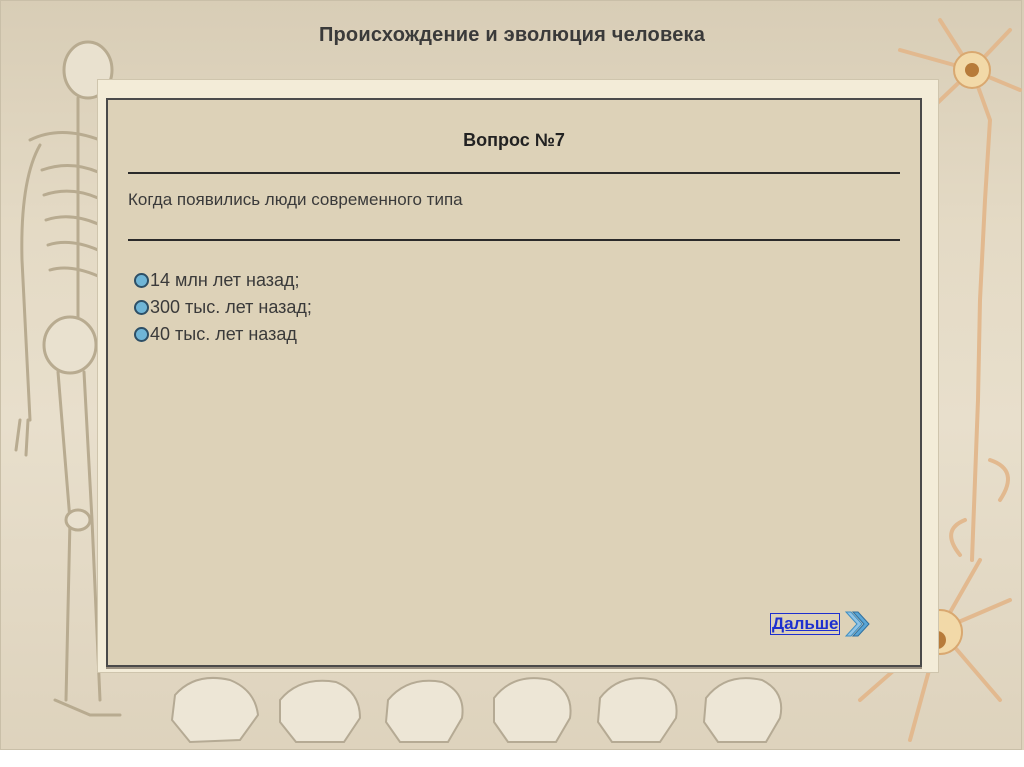 This screenshot has height=767, width=1024. I want to click on answer-option-3: 40 тыс. лет назад, so click(215, 334).